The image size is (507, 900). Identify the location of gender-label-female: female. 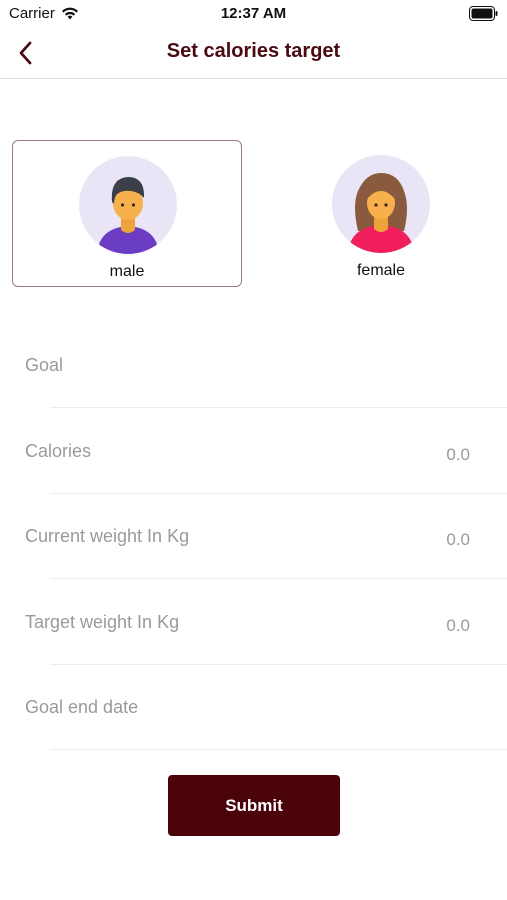
(381, 270).